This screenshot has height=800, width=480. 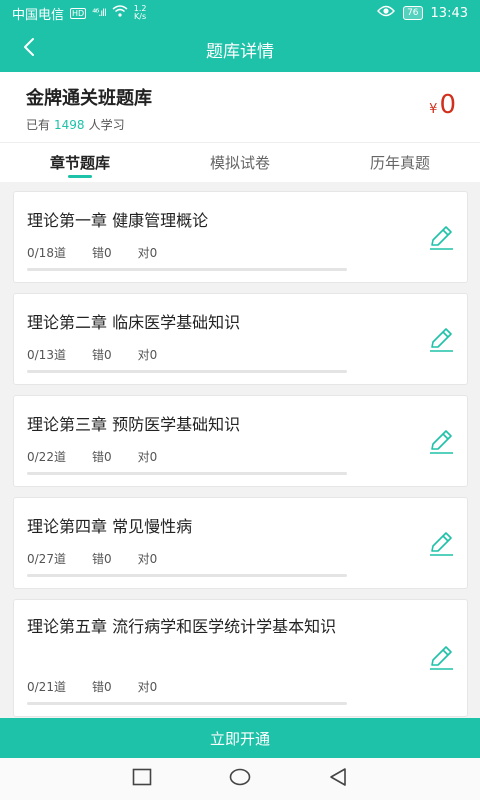 I want to click on nav-square-icon, so click(x=142, y=779).